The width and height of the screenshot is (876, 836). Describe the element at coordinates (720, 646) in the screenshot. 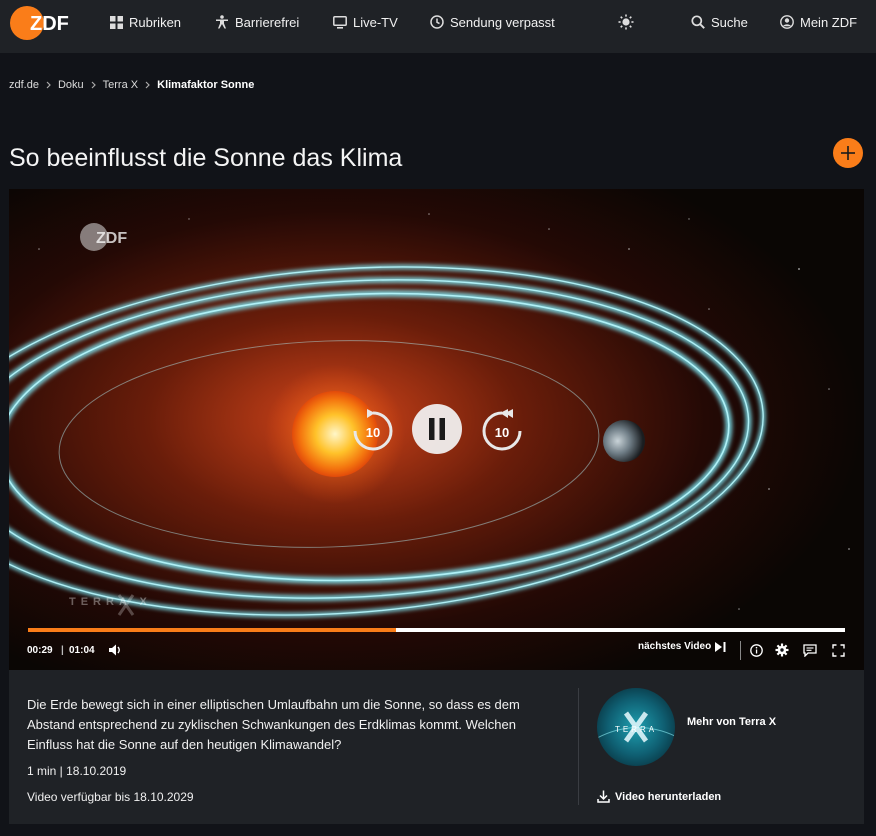

I see `skip-next-icon` at that location.